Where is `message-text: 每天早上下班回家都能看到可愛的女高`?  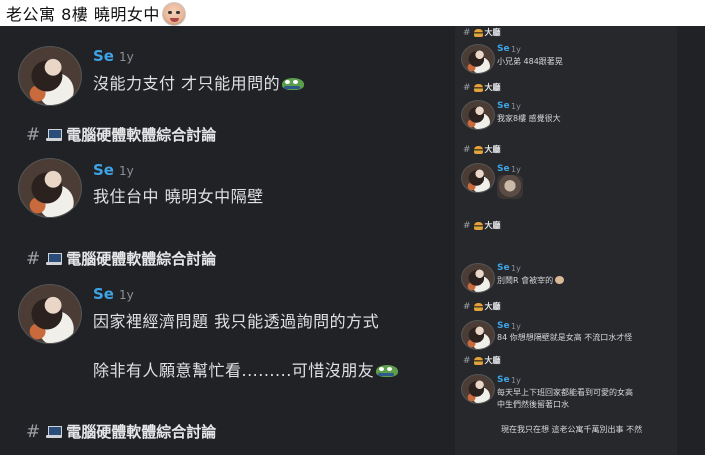
message-text: 每天早上下班回家都能看到可愛的女高 is located at coordinates (565, 392).